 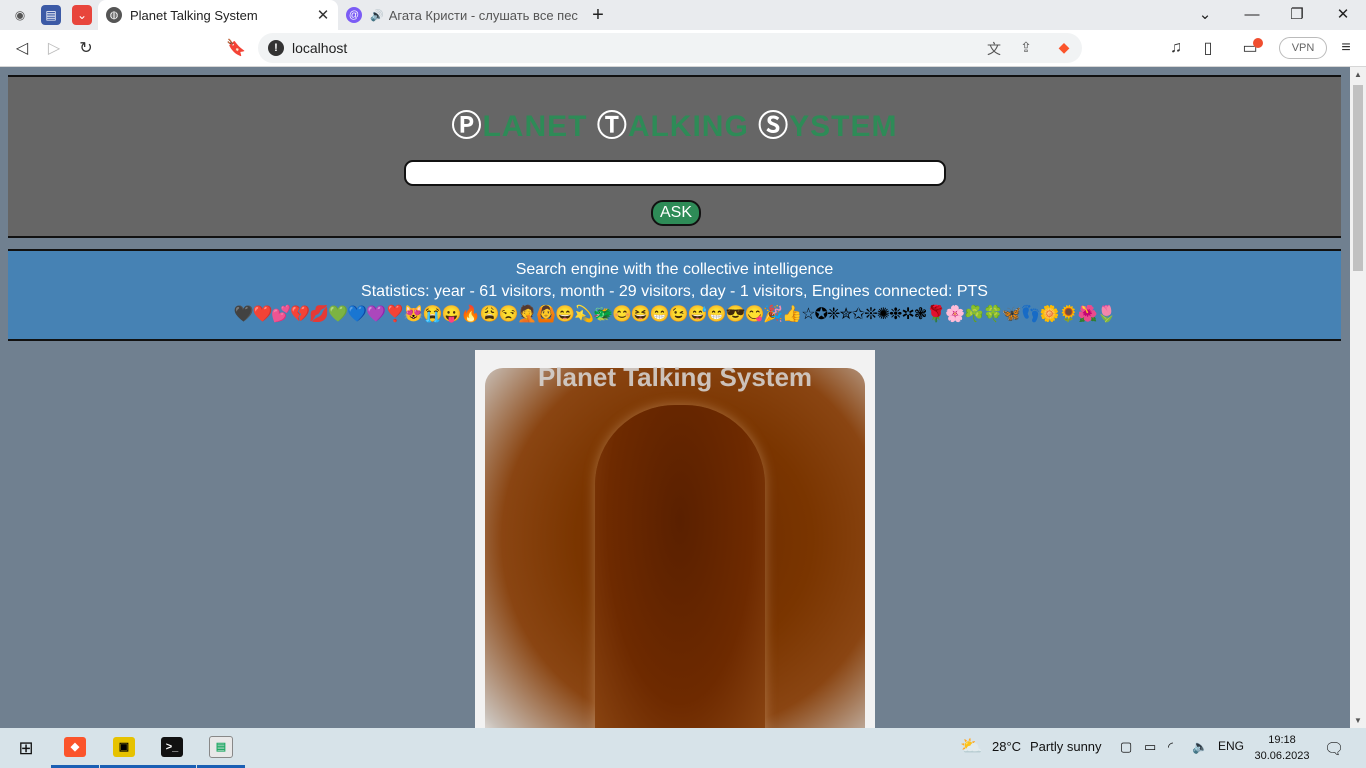 I want to click on site-favicon-icon: @, so click(x=354, y=15).